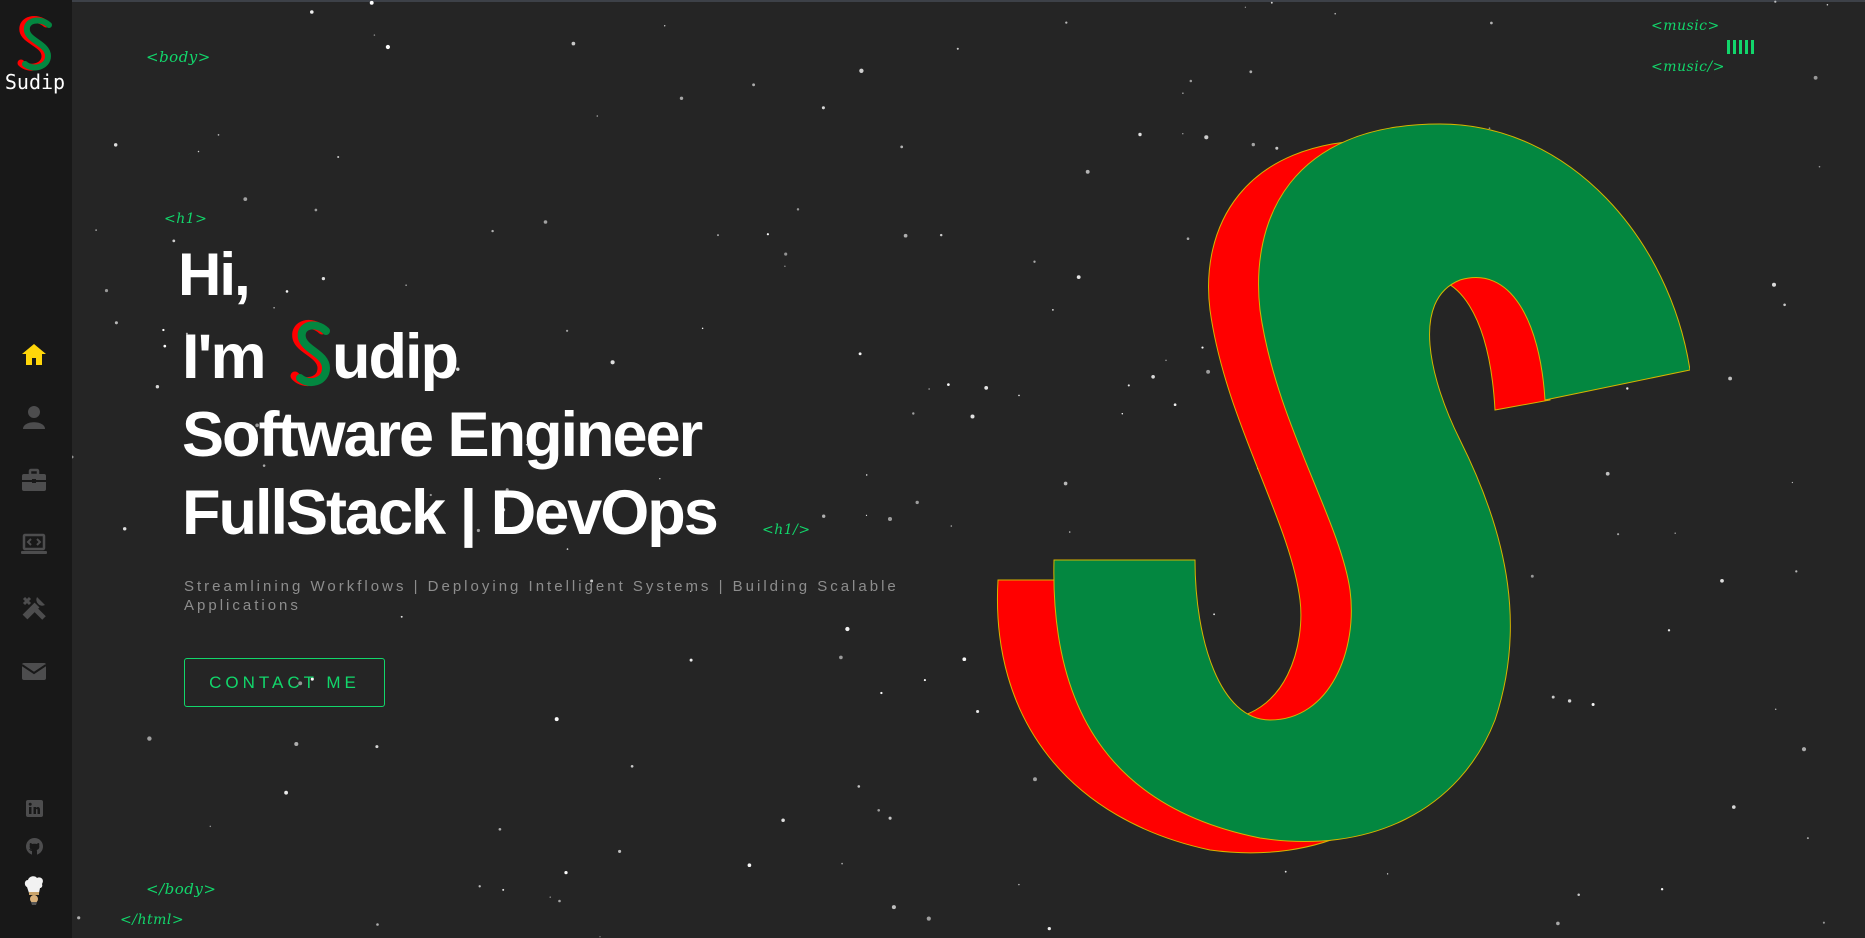  Describe the element at coordinates (786, 530) in the screenshot. I see `tag-h1-close: <h1/>` at that location.